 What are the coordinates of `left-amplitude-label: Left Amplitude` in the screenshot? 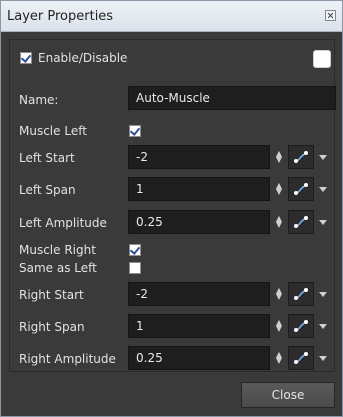 It's located at (63, 223).